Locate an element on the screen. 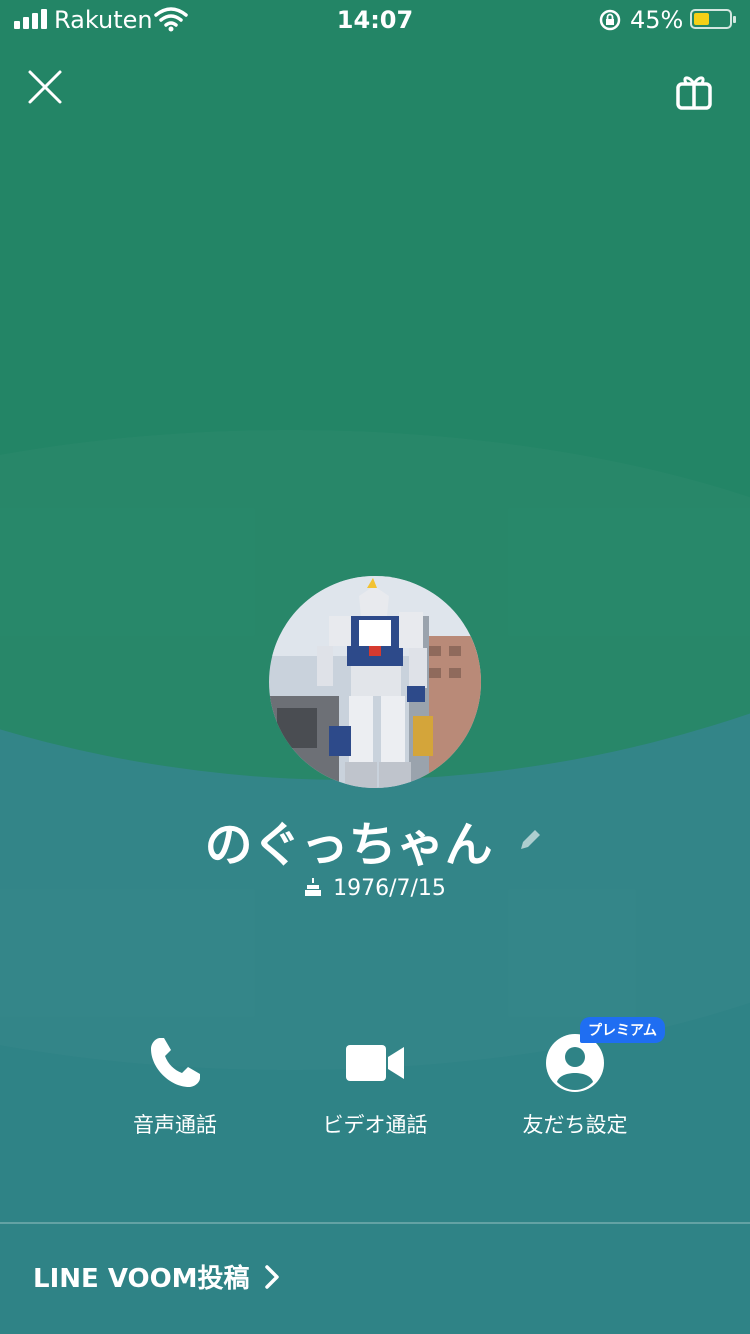  rotation-lock-icon is located at coordinates (610, 20).